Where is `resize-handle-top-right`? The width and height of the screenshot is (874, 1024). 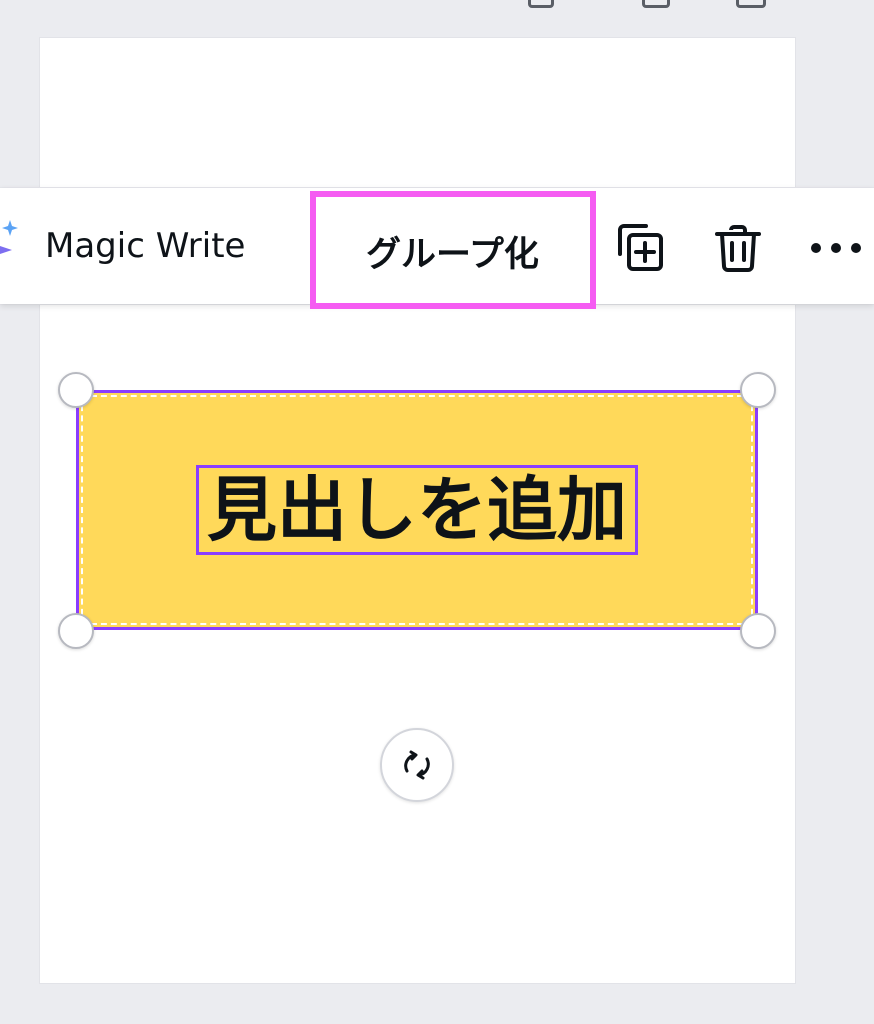
resize-handle-top-right is located at coordinates (758, 390).